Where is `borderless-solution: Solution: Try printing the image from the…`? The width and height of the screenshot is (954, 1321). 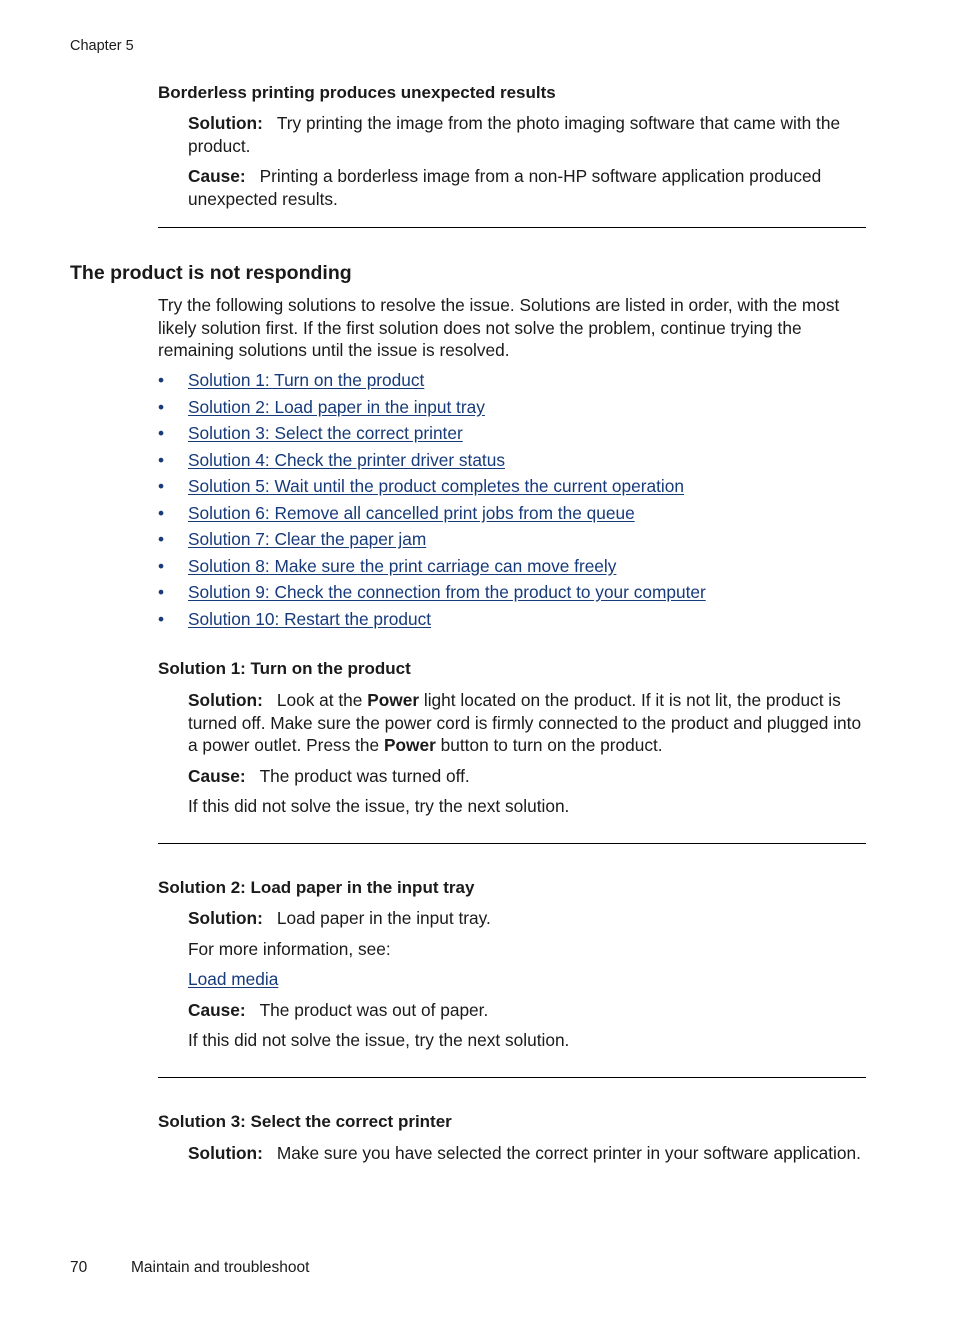 borderless-solution: Solution: Try printing the image from the… is located at coordinates (528, 134).